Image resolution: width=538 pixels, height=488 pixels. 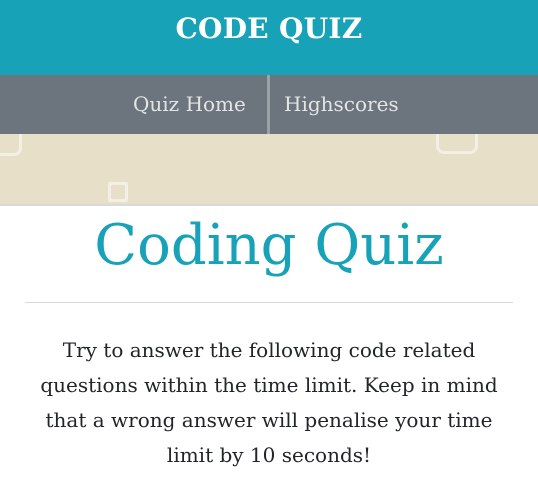 What do you see at coordinates (269, 302) in the screenshot?
I see `divider` at bounding box center [269, 302].